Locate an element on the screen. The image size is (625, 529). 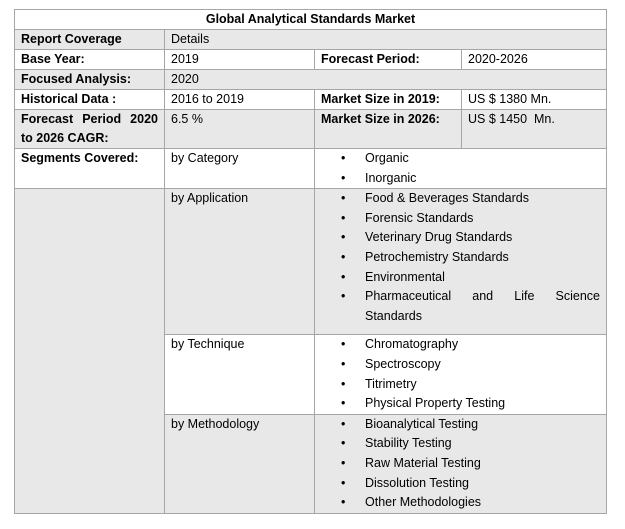
market-size-2019-value: US $ 1380 Mn. is located at coordinates (534, 99).